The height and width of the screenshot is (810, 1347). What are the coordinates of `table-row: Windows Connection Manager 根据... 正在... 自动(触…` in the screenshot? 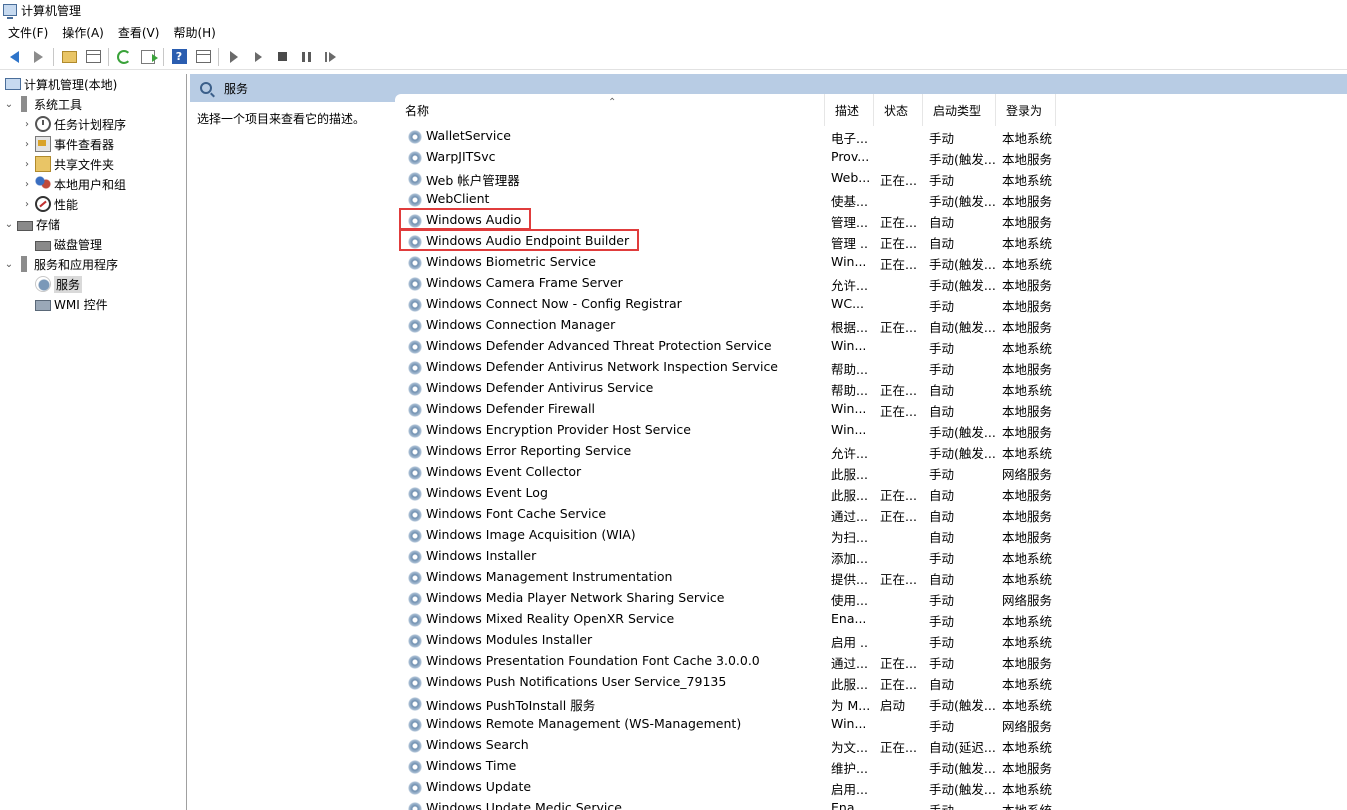 It's located at (871, 325).